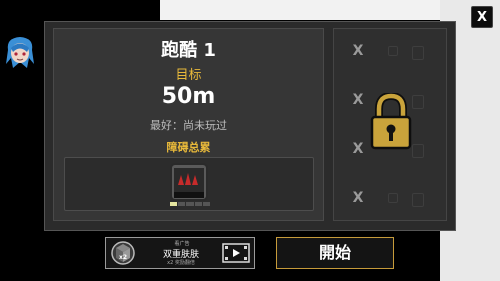  I want to click on coin-multiplier-badge: x2, so click(123, 257).